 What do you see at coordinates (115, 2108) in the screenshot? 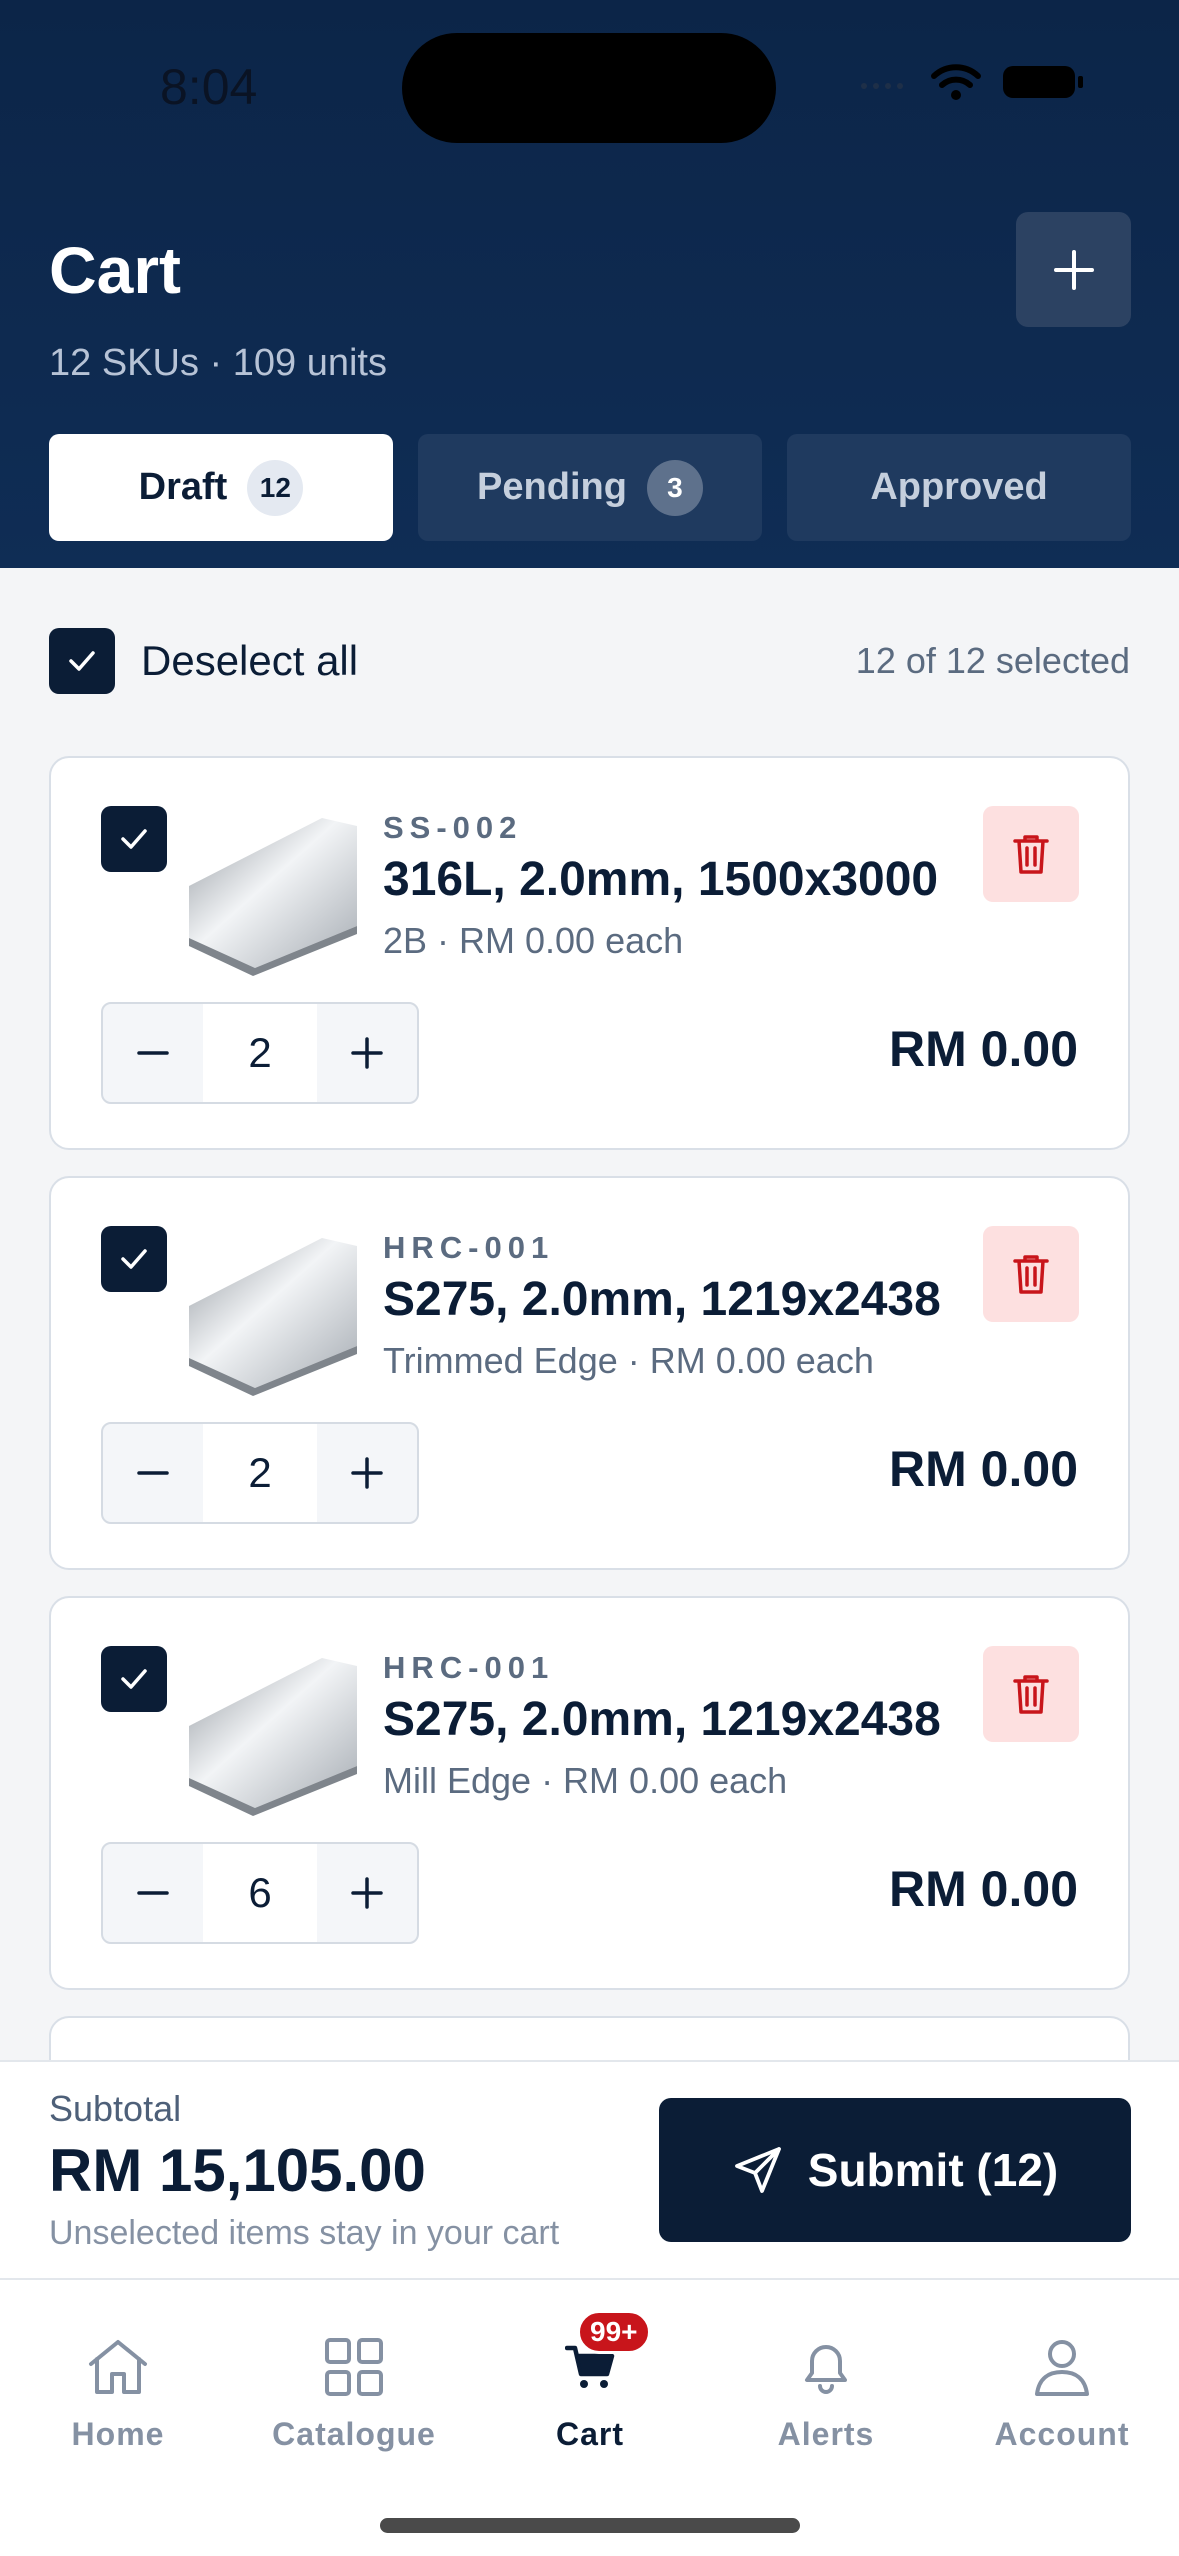
I see `subtotal-label: Subtotal` at bounding box center [115, 2108].